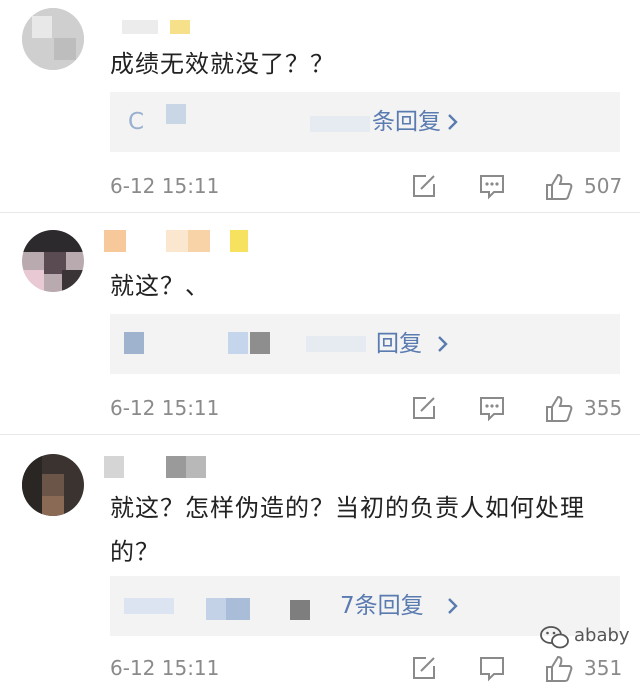 The width and height of the screenshot is (640, 690). I want to click on comment-meta: 6-12 15:11 507, so click(367, 188).